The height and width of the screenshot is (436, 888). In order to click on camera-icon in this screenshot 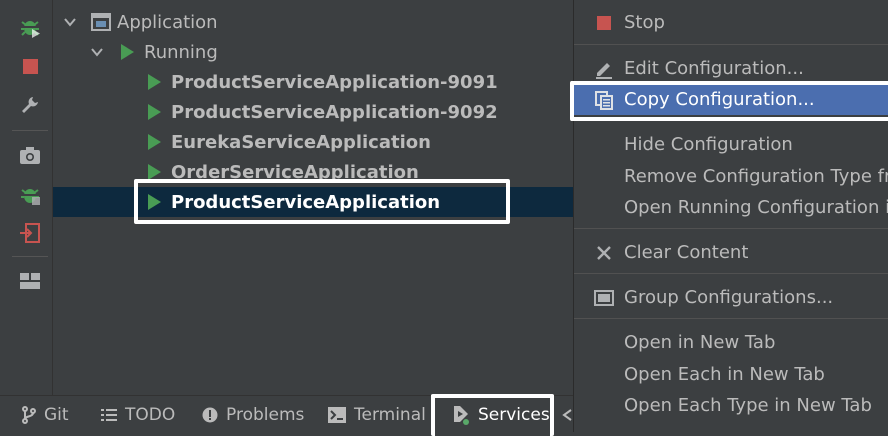, I will do `click(30, 155)`.